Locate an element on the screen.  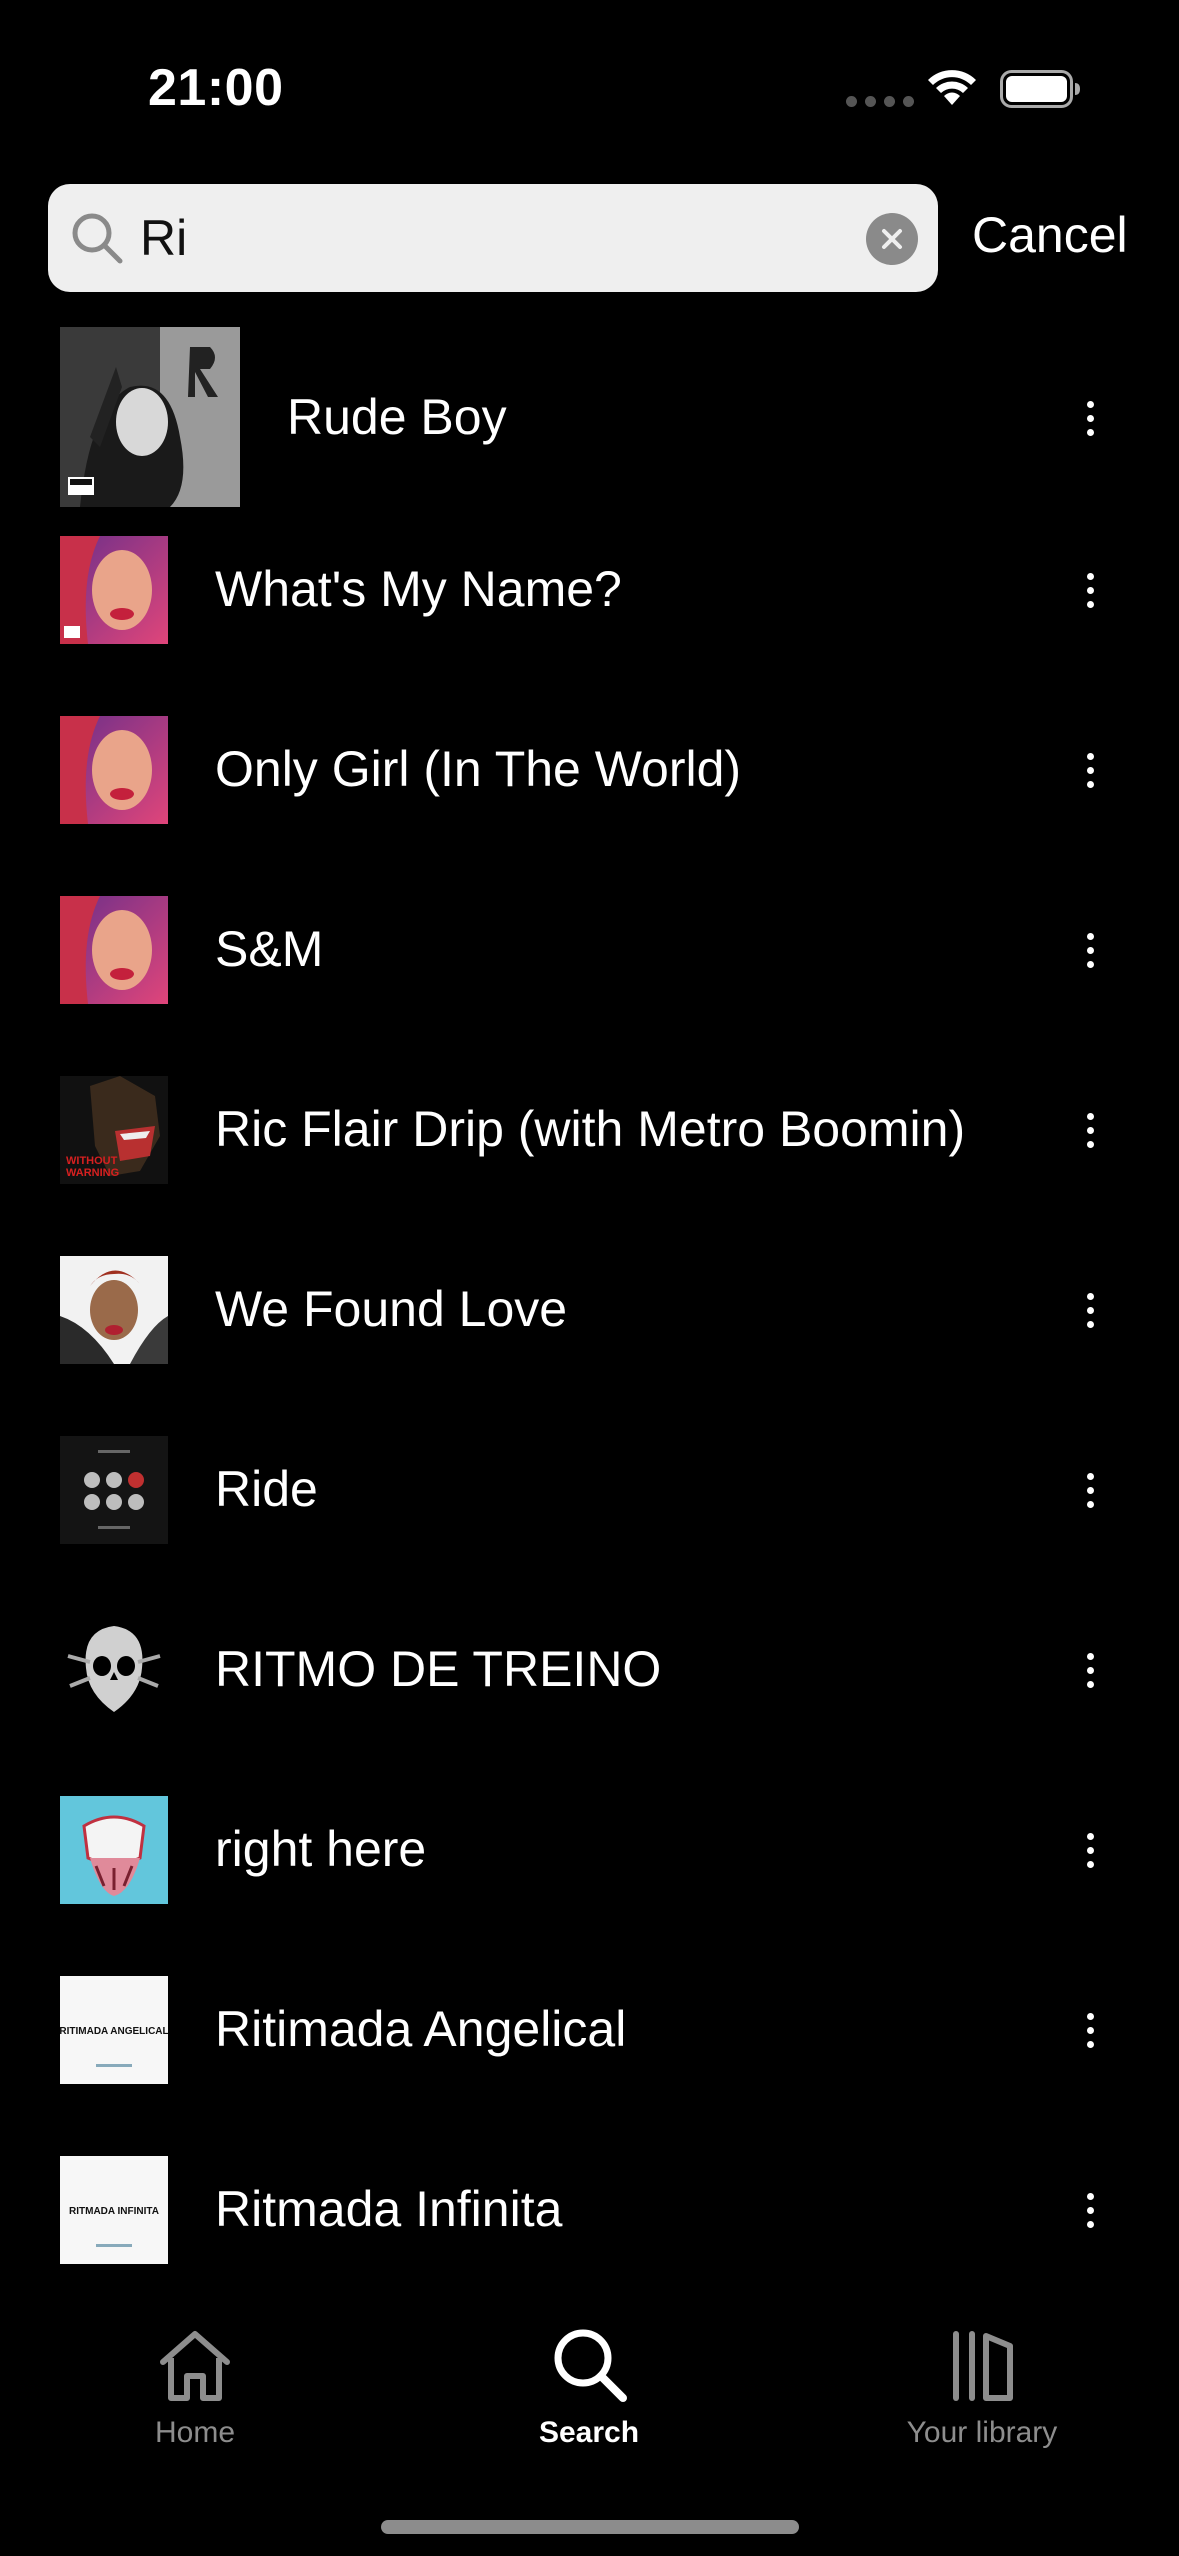
status-bar: 21:00 is located at coordinates (589, 85).